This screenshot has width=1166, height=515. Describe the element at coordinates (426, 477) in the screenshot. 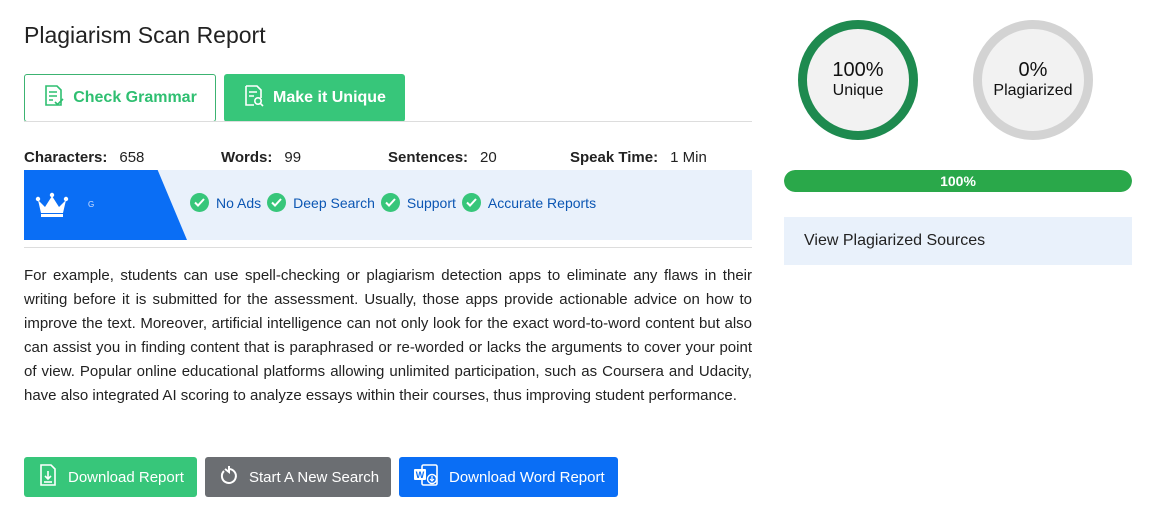

I see `word-document-icon: W` at that location.